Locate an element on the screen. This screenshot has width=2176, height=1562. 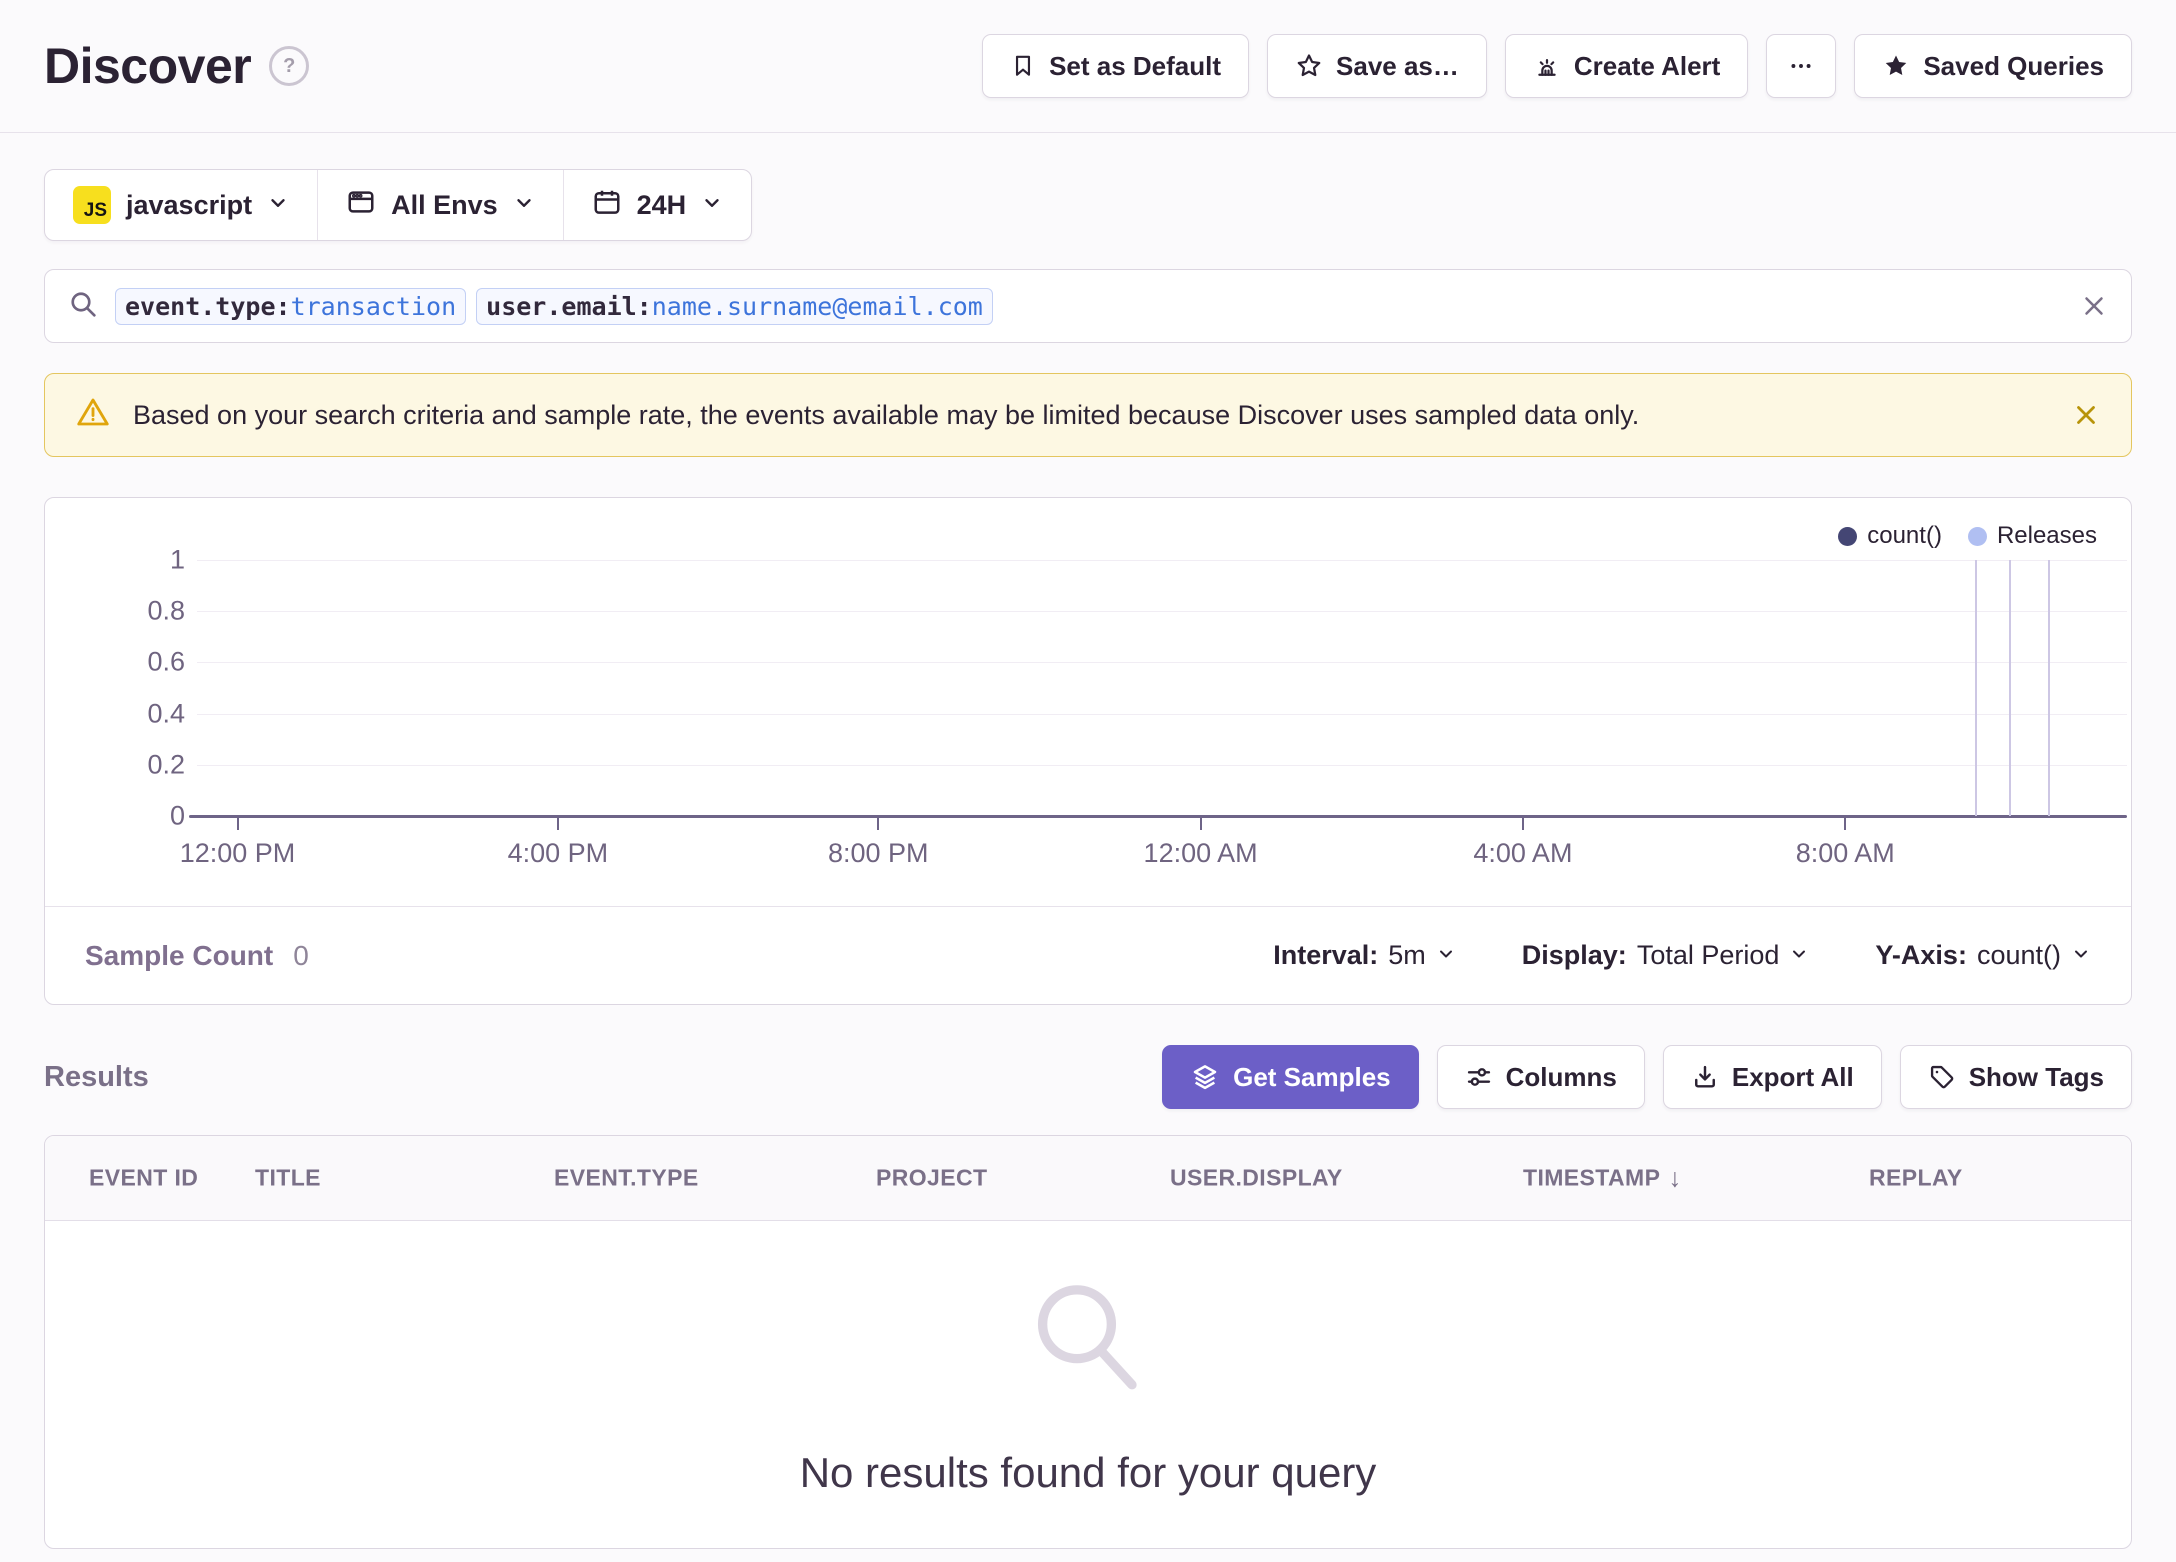
more-options-button is located at coordinates (1801, 66).